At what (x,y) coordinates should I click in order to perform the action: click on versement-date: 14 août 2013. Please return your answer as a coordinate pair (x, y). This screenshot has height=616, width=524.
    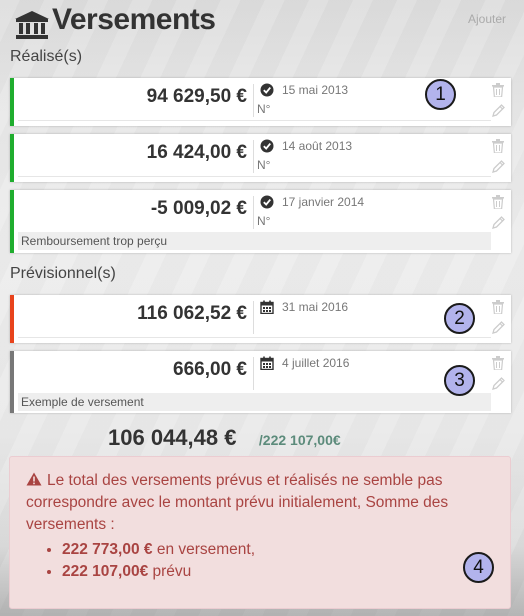
    Looking at the image, I should click on (317, 146).